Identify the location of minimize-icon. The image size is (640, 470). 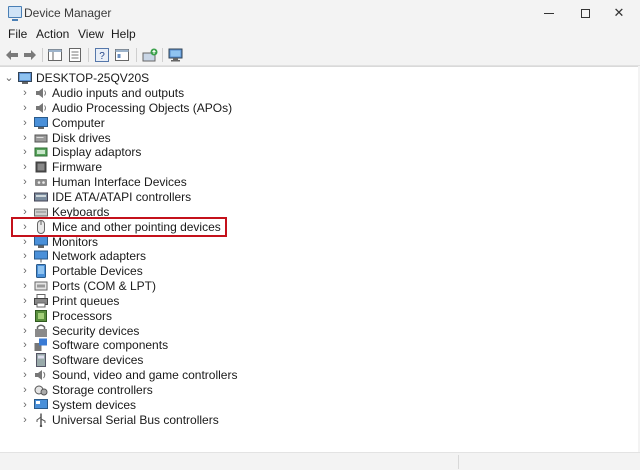
(549, 13).